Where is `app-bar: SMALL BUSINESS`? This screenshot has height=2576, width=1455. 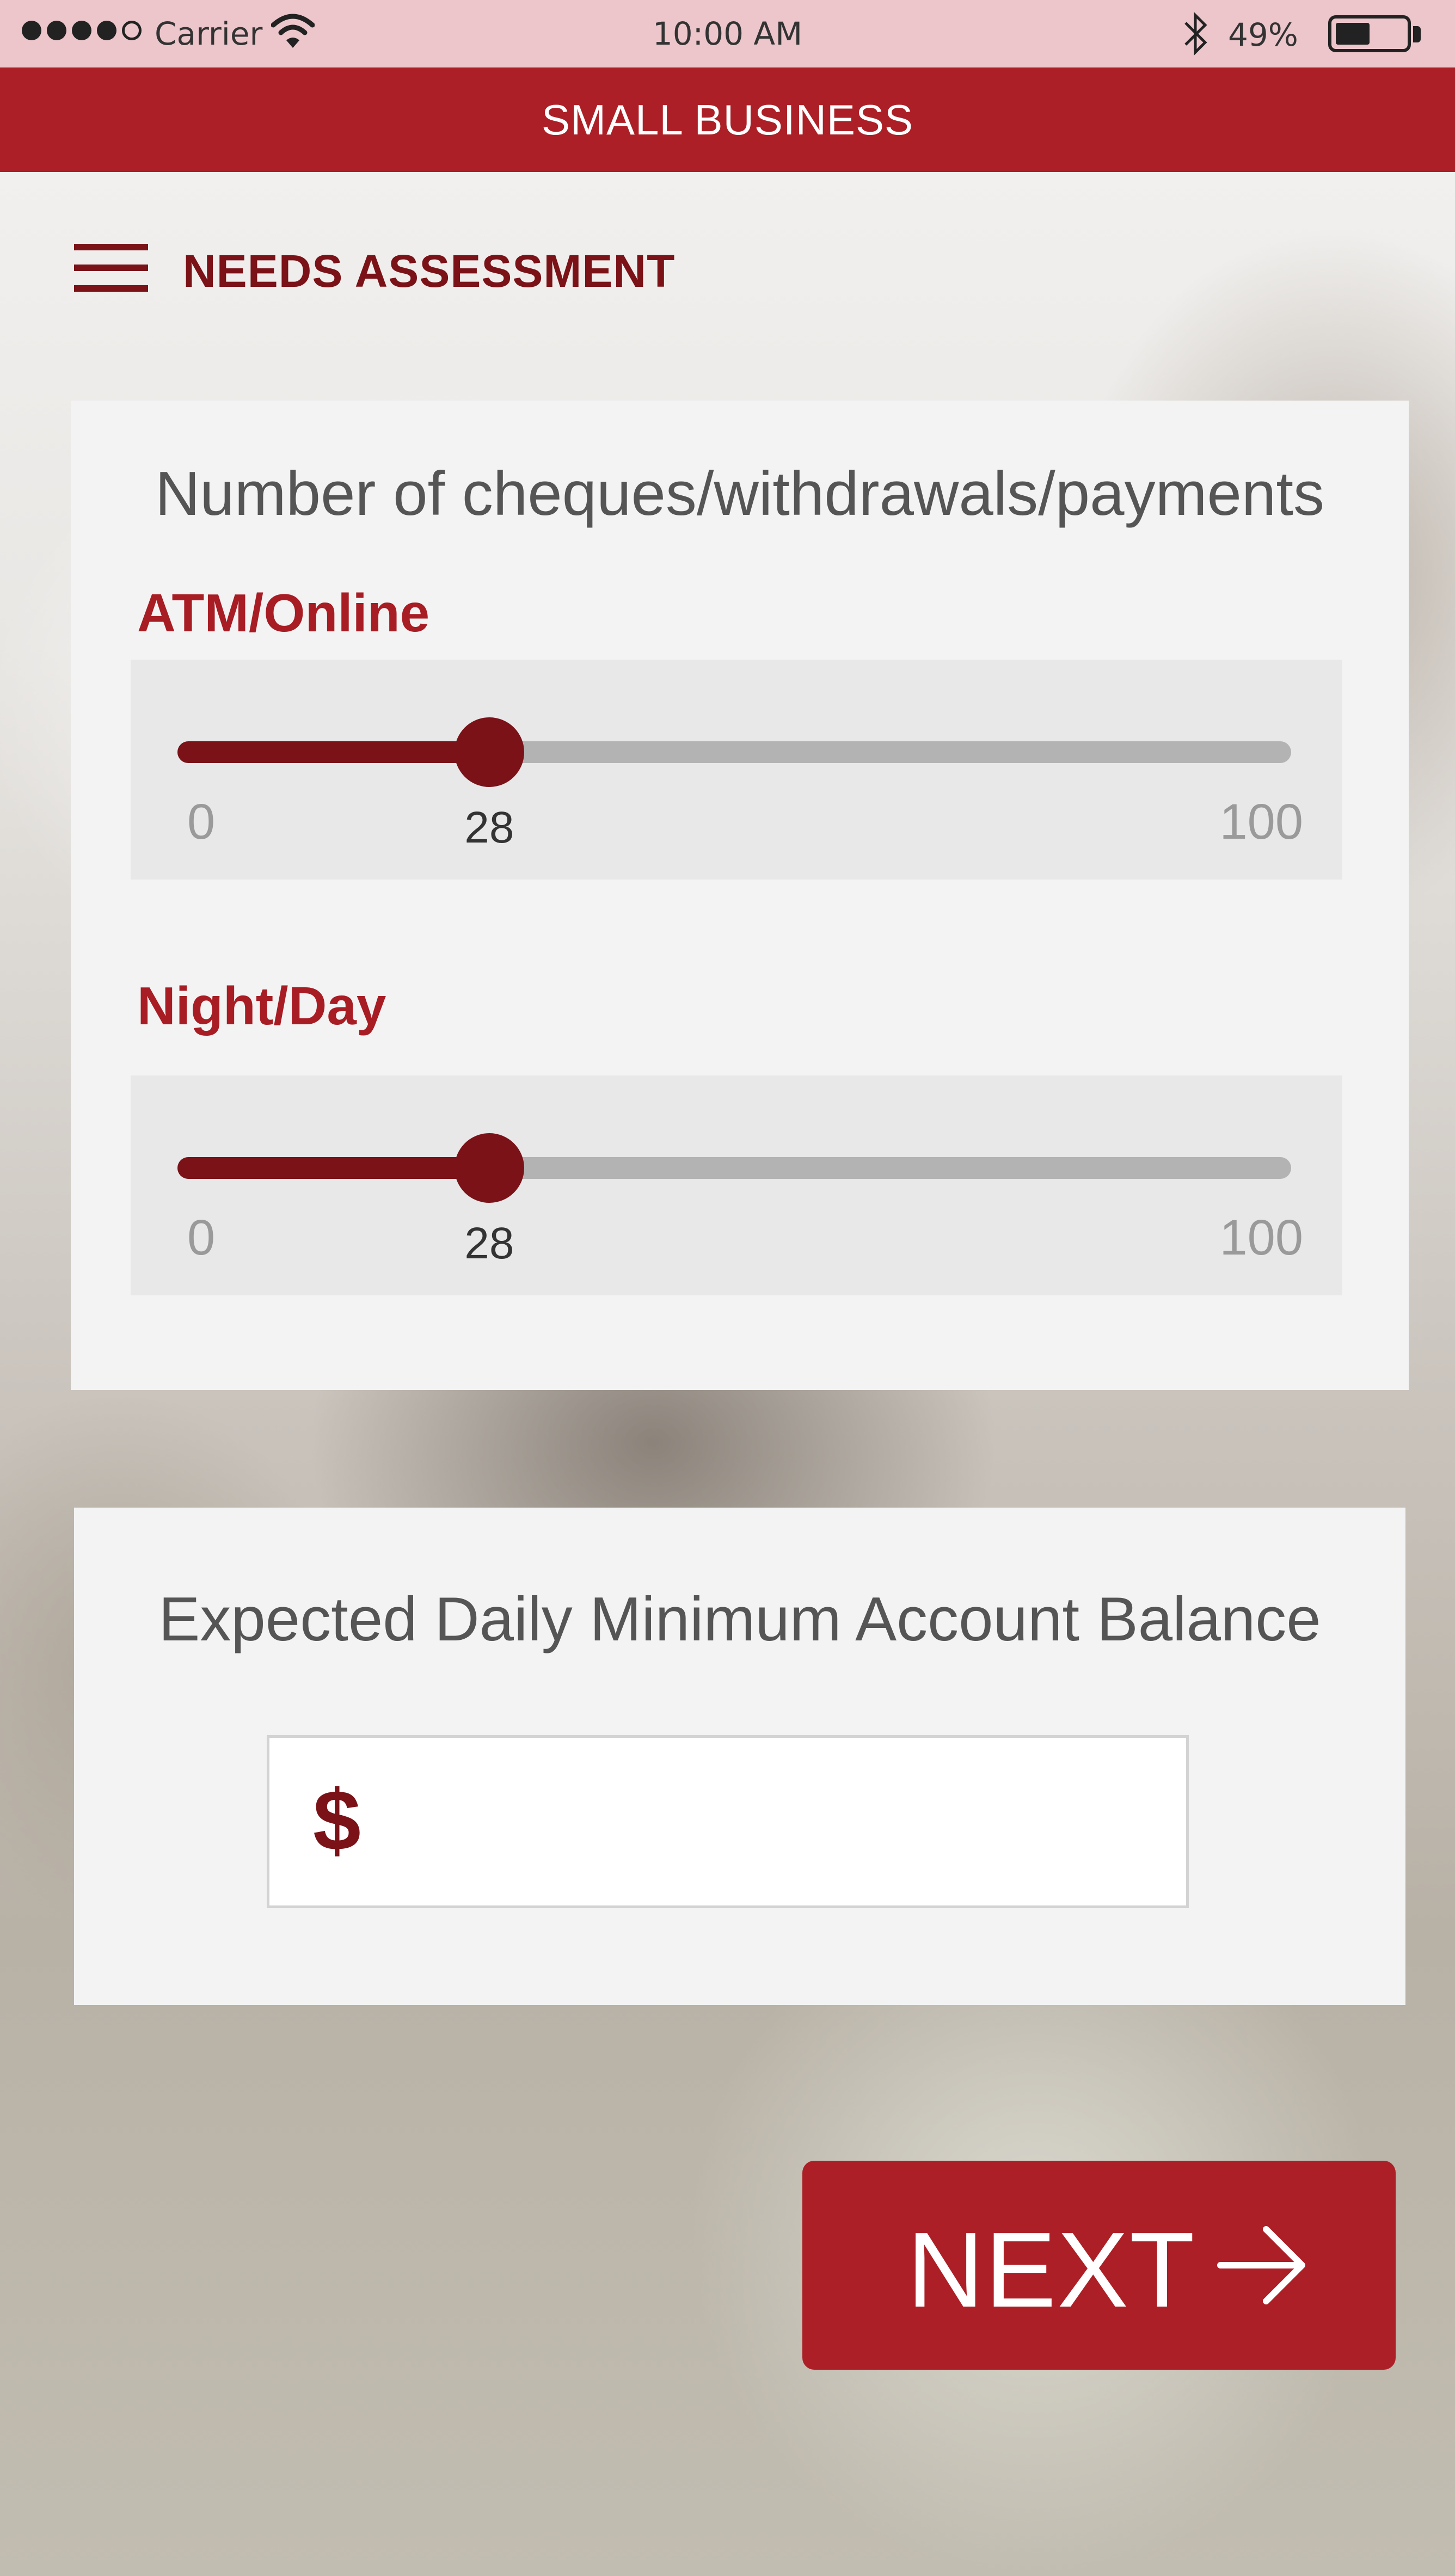 app-bar: SMALL BUSINESS is located at coordinates (727, 119).